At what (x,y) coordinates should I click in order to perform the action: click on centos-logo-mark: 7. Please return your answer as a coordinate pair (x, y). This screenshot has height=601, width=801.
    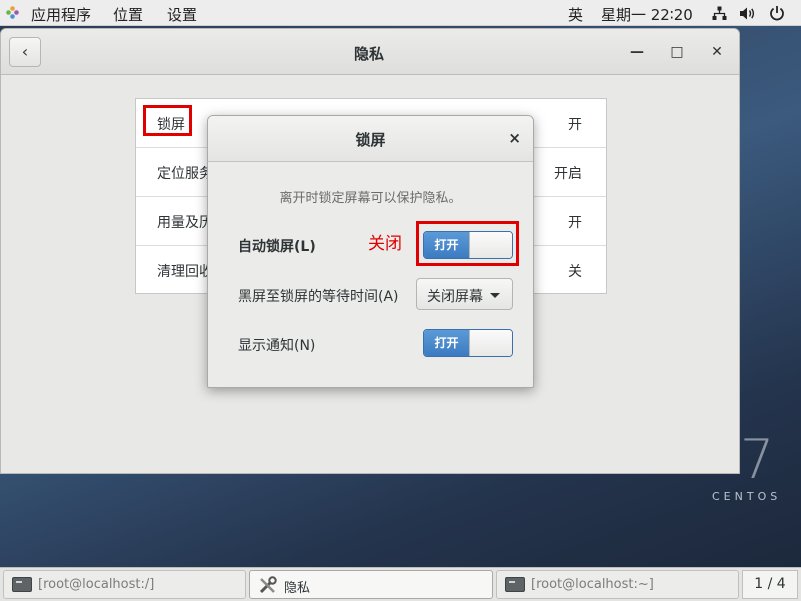
    Looking at the image, I should click on (757, 459).